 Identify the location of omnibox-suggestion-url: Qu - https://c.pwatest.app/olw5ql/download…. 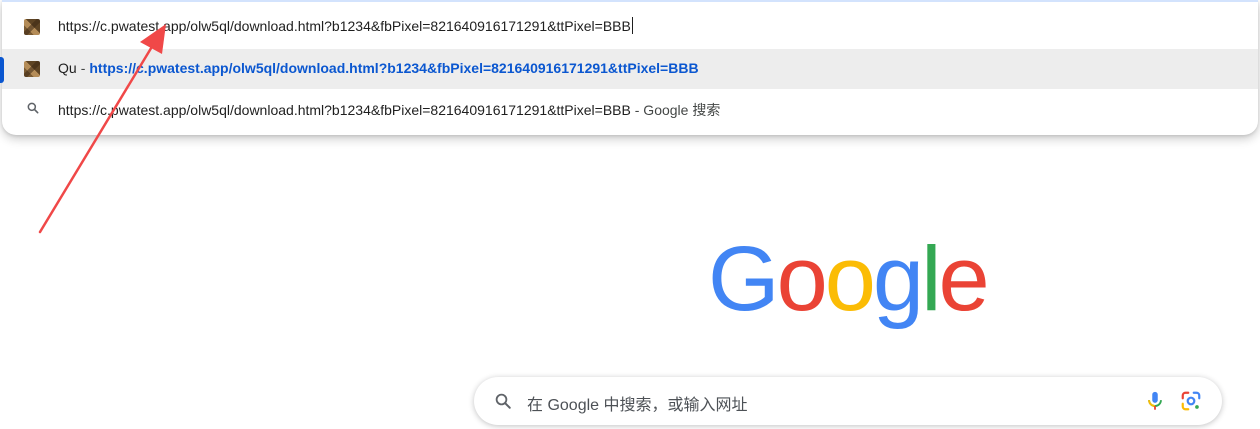
(629, 69).